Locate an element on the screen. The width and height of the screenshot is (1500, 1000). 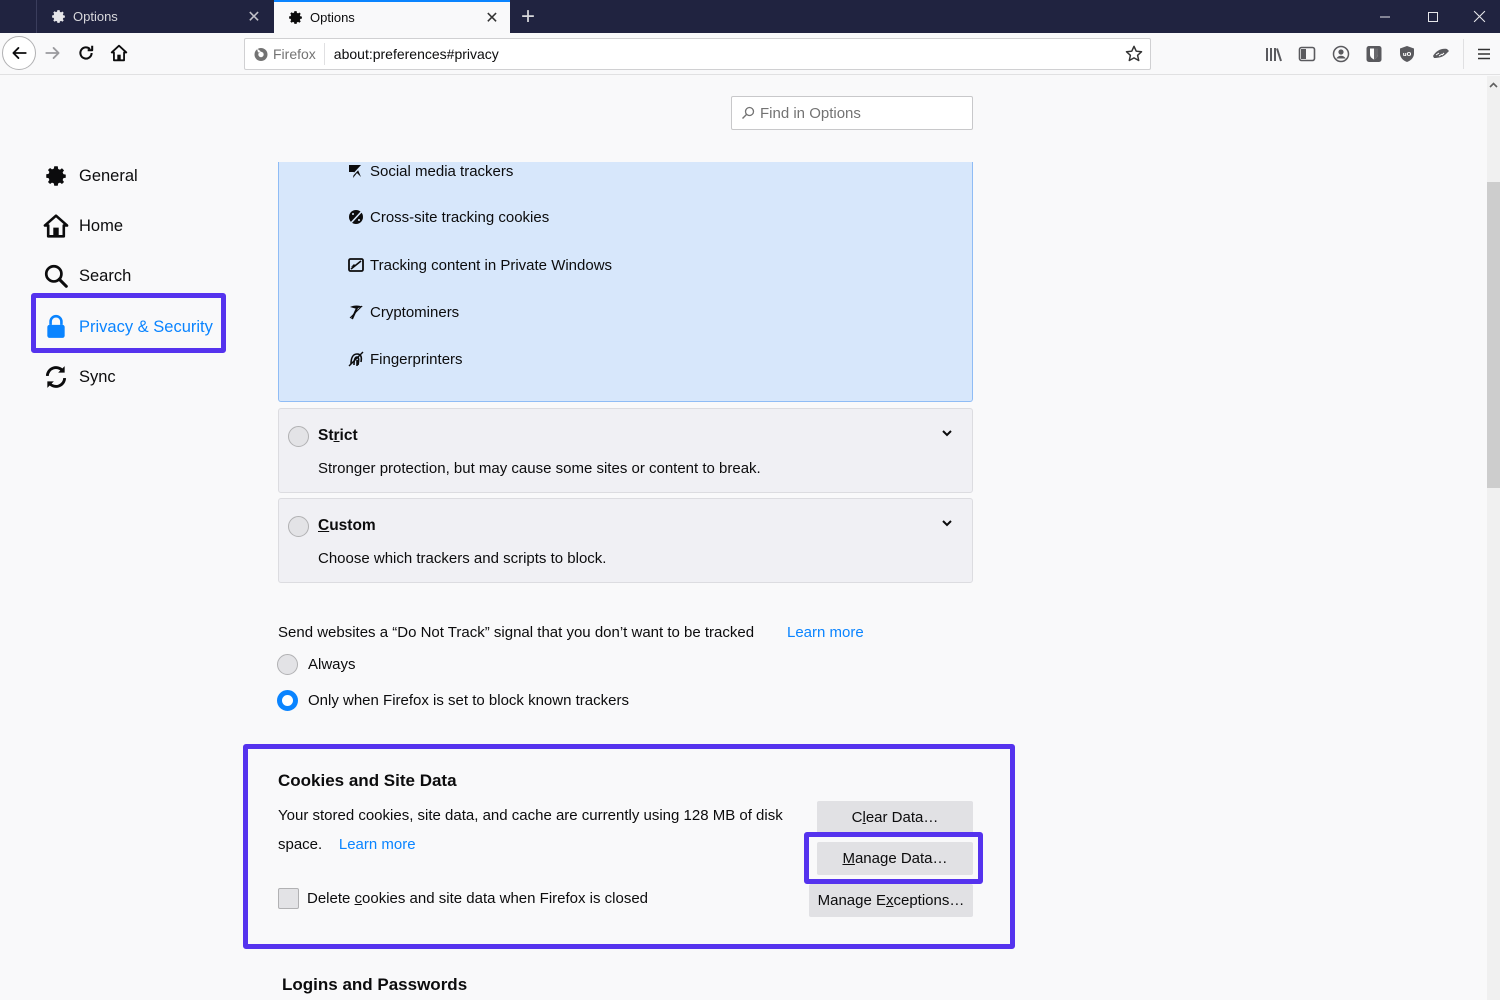
bitwarden-button is located at coordinates (1374, 54).